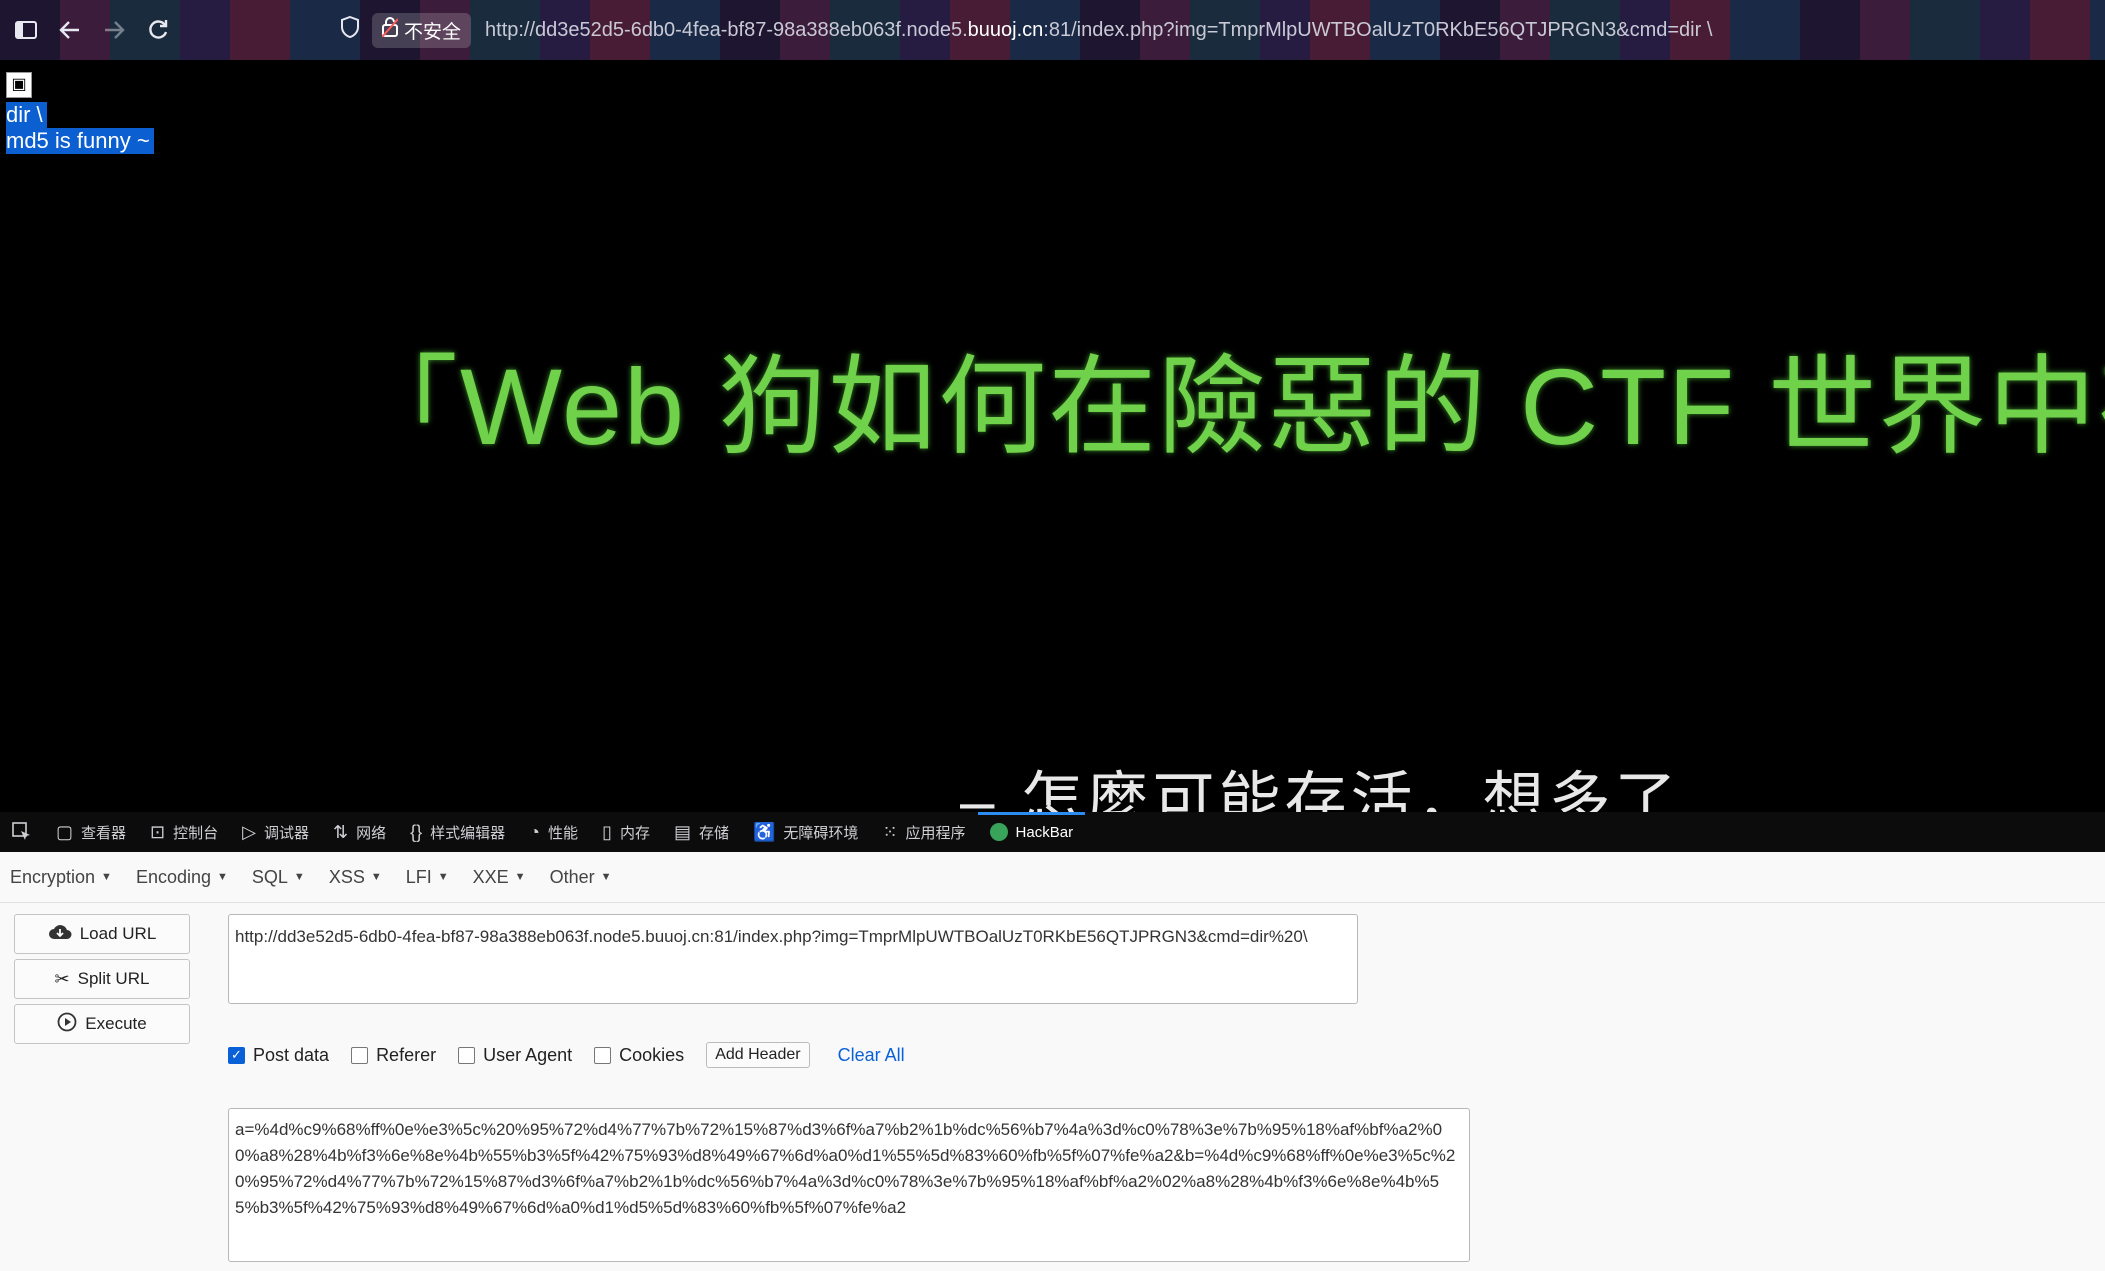  I want to click on output-line-2: md5 is funny ~, so click(80, 141).